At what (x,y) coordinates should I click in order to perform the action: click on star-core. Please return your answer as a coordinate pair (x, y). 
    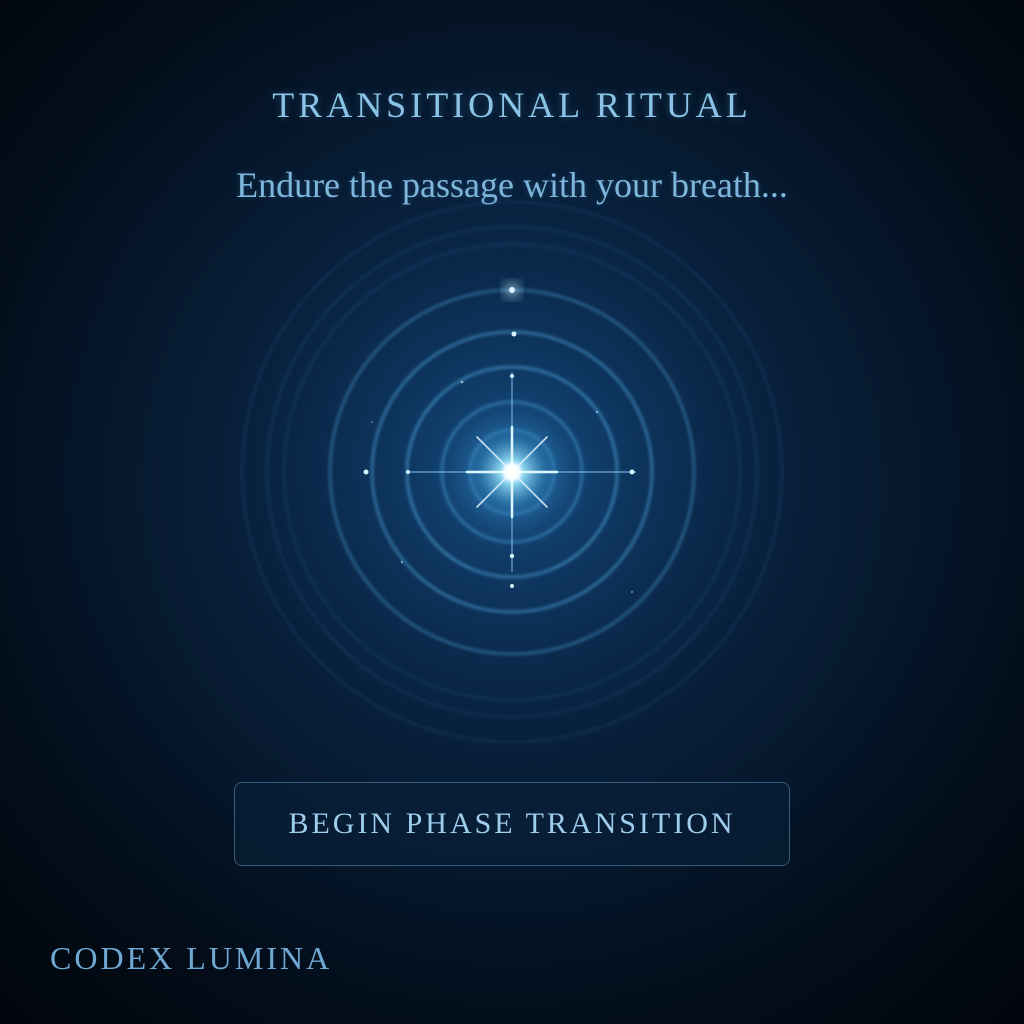
    Looking at the image, I should click on (512, 472).